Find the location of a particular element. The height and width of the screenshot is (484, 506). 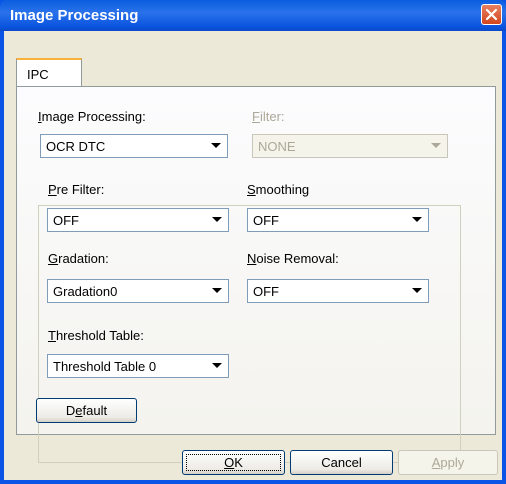

apply-button-label: Apply is located at coordinates (448, 462).